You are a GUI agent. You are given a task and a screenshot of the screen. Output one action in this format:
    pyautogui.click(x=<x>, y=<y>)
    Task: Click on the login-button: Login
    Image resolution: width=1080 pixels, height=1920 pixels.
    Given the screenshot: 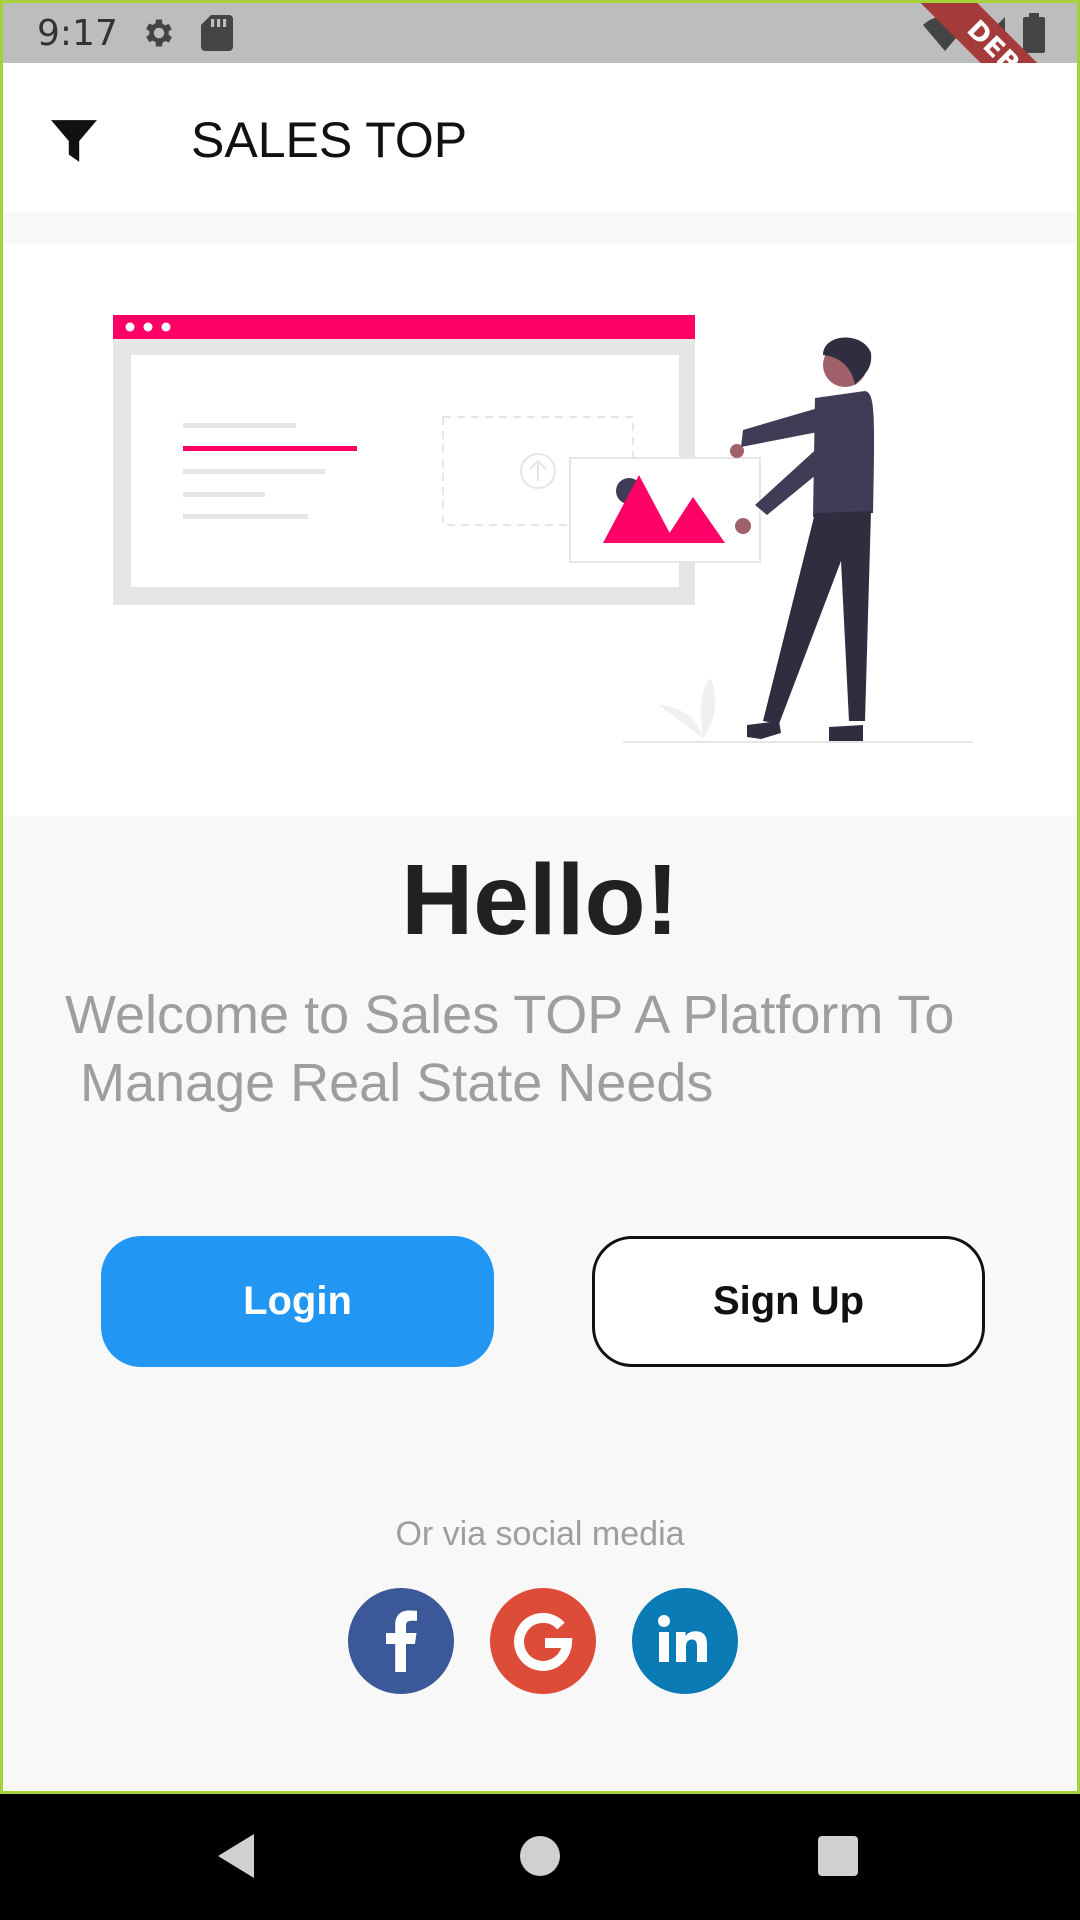 What is the action you would take?
    pyautogui.click(x=297, y=1301)
    